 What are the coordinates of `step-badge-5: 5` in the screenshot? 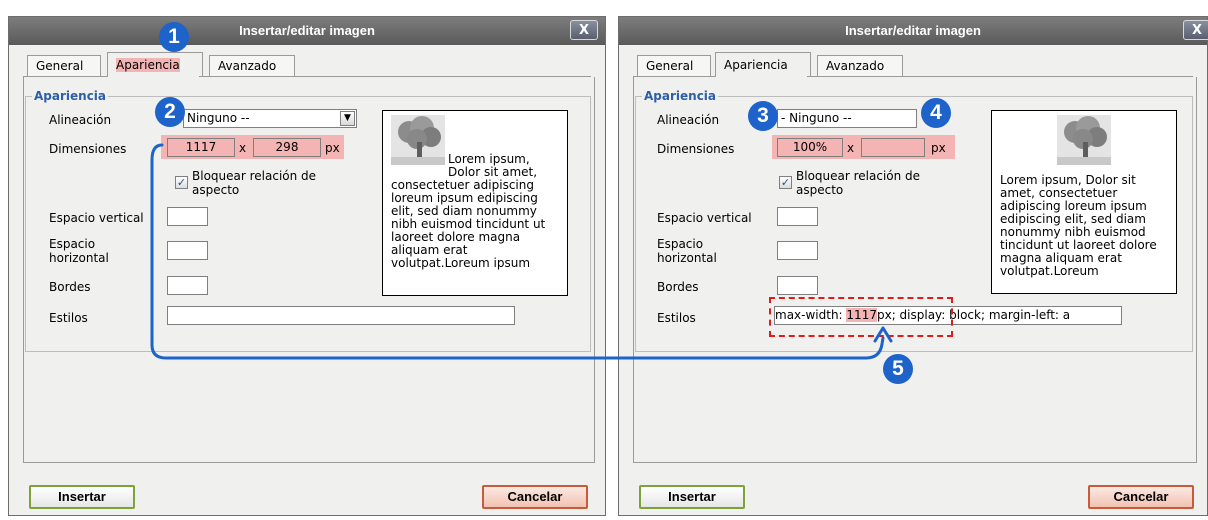 It's located at (898, 369).